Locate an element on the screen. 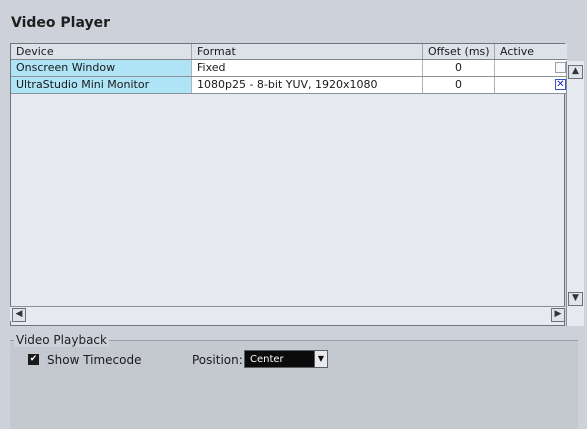 The height and width of the screenshot is (429, 587). device-cell: UltraStudio Mini Monitor is located at coordinates (101, 85).